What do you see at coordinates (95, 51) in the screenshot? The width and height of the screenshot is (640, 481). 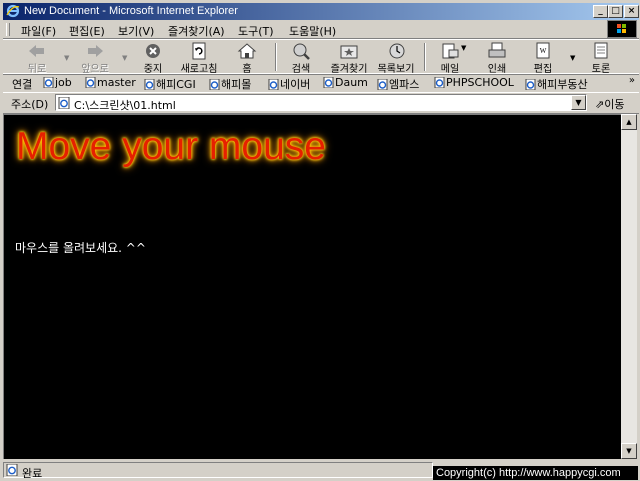 I see `forward-arrow-icon` at bounding box center [95, 51].